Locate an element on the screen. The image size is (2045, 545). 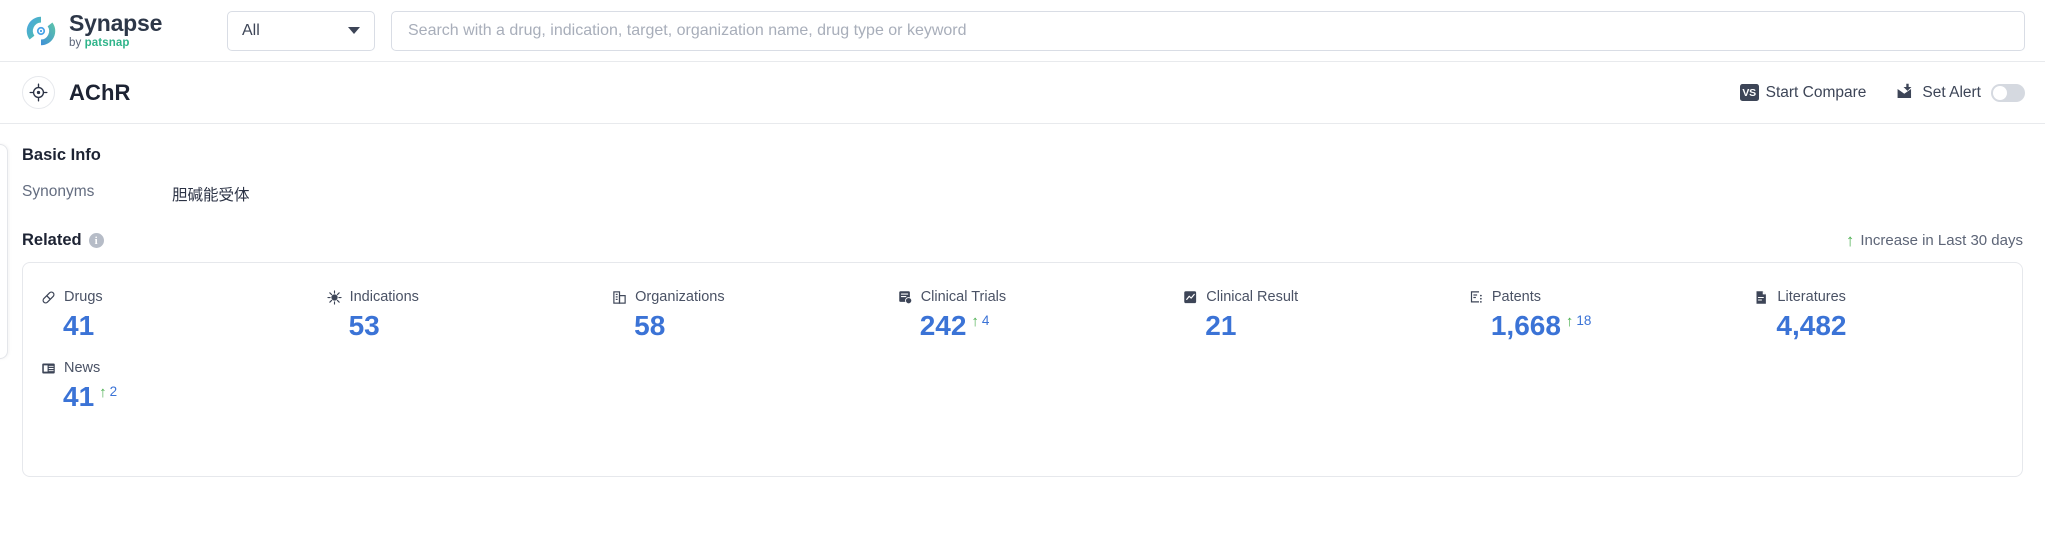
stat-patents-delta-value: 18 is located at coordinates (1584, 320).